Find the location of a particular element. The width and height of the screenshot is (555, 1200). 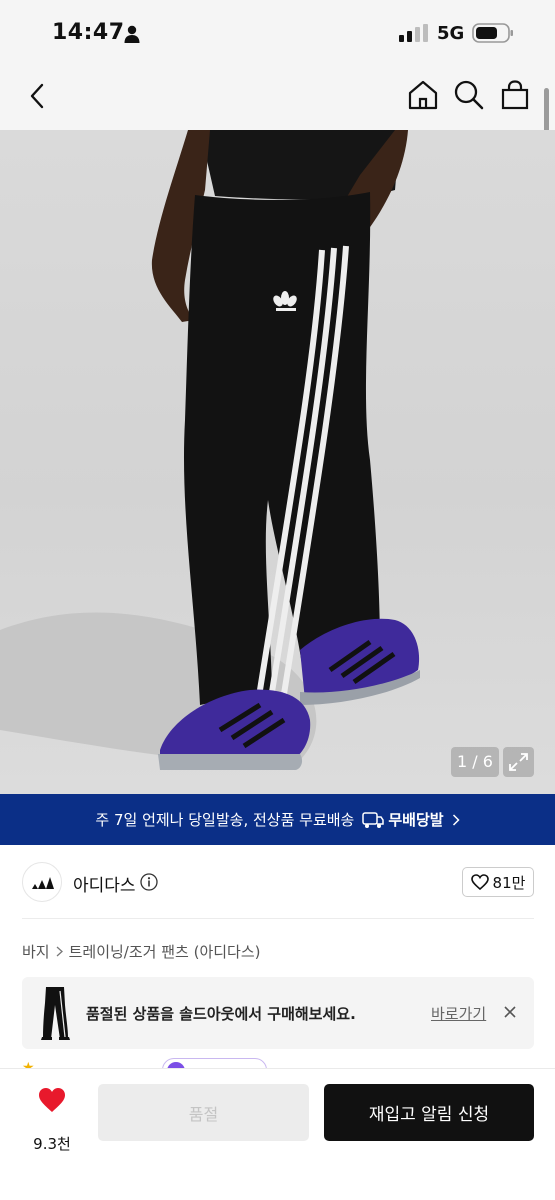

close-icon is located at coordinates (510, 1012).